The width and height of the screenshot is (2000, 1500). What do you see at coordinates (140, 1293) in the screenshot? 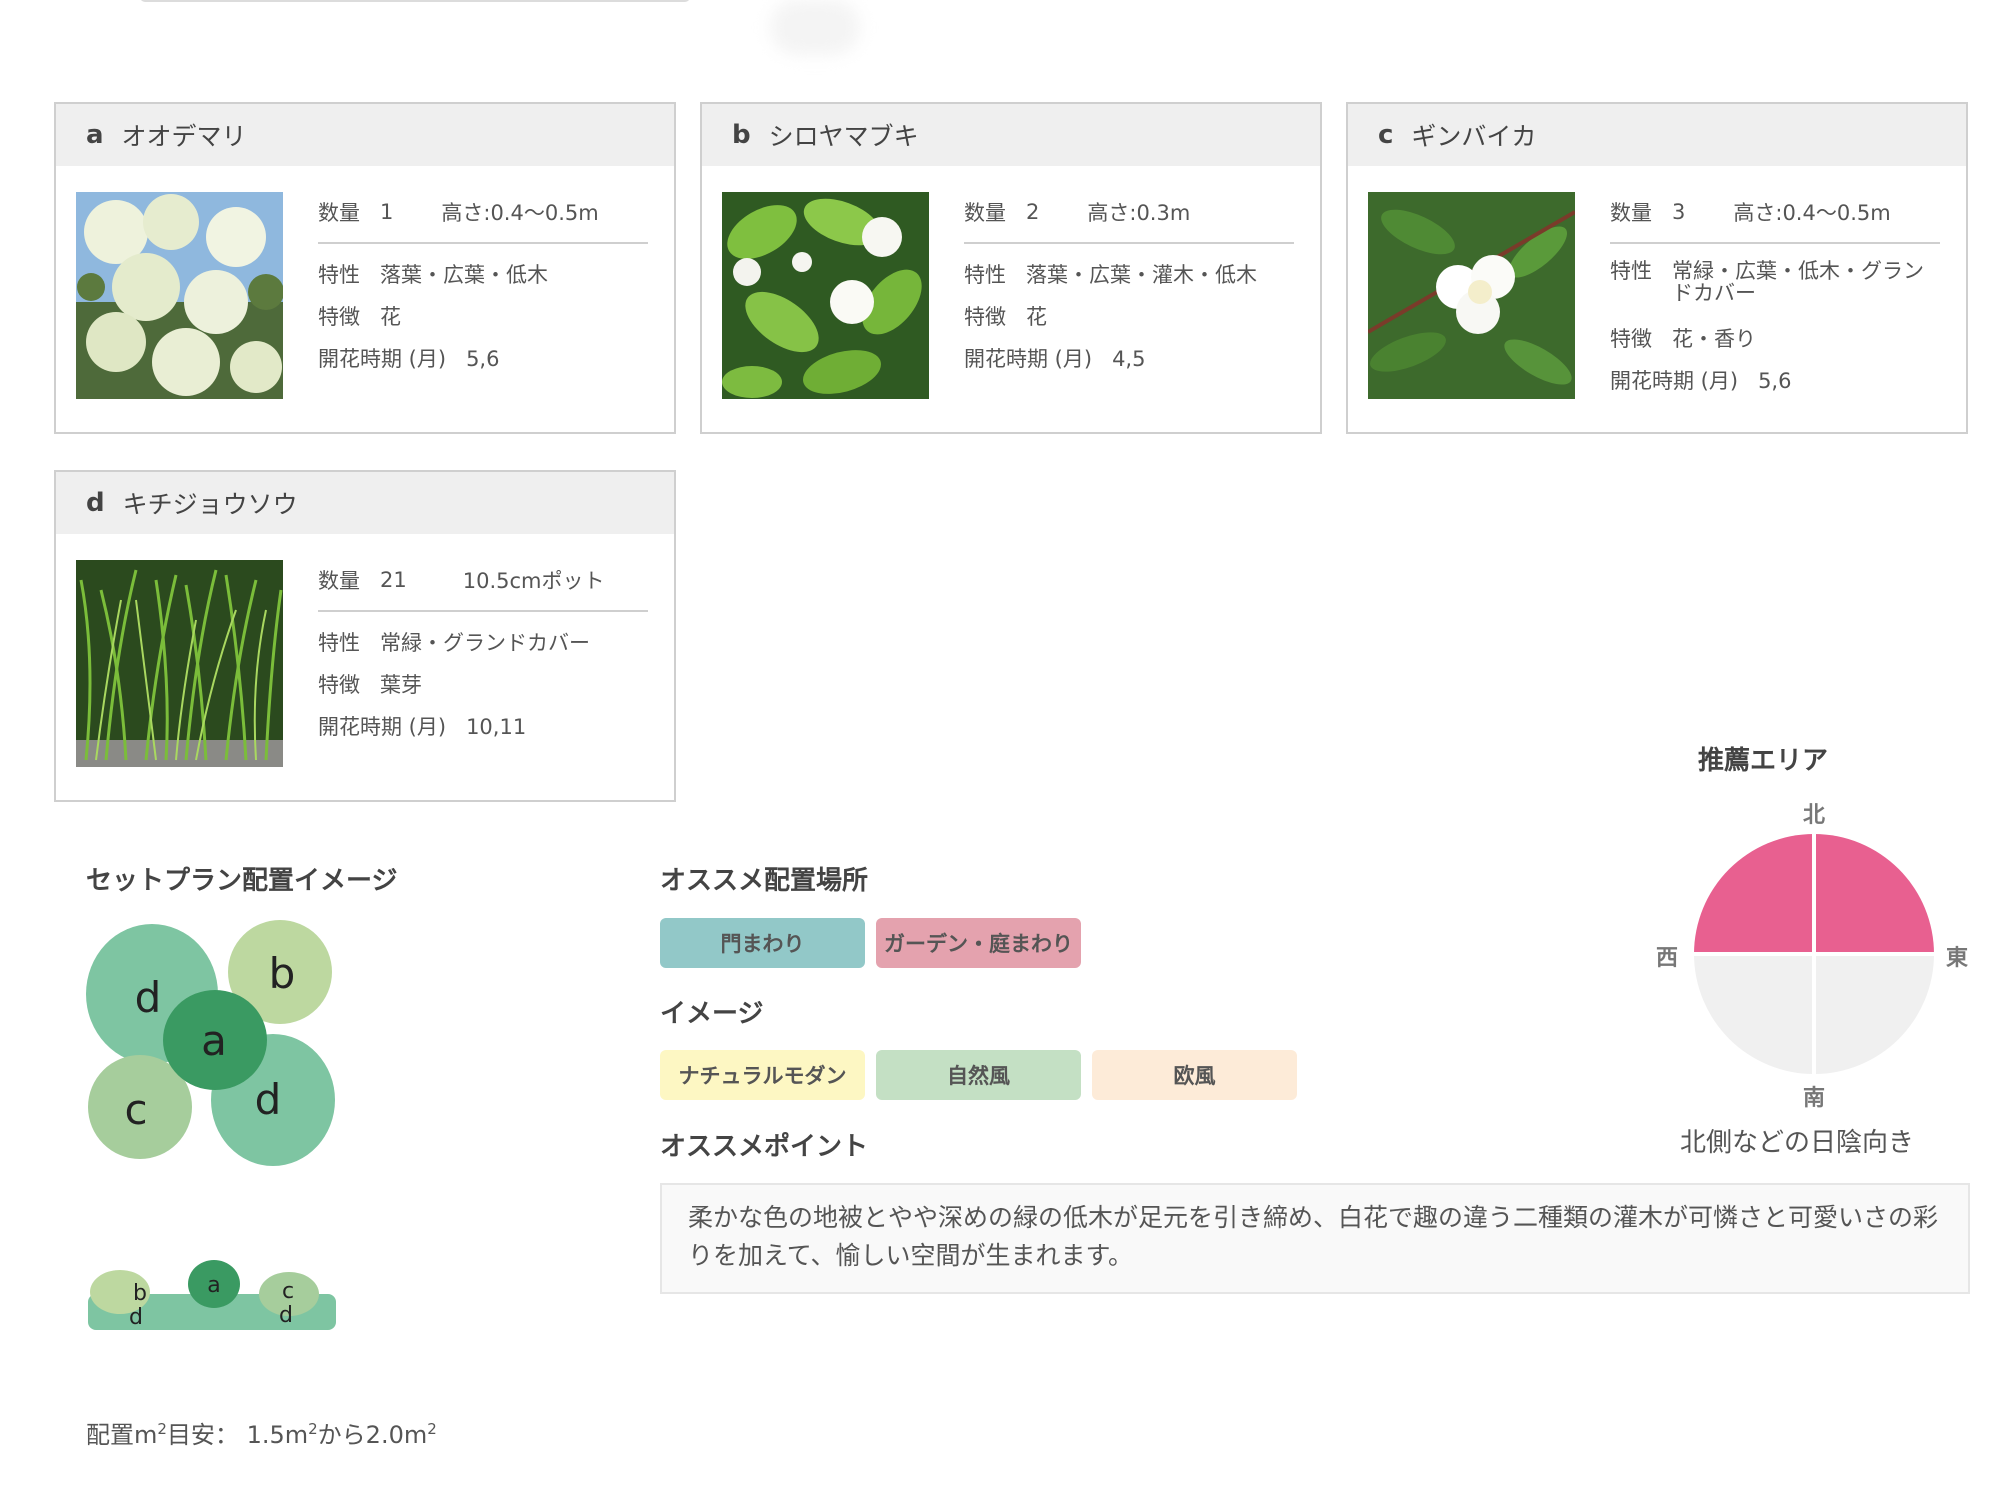
I see `side-letter-b: b` at bounding box center [140, 1293].